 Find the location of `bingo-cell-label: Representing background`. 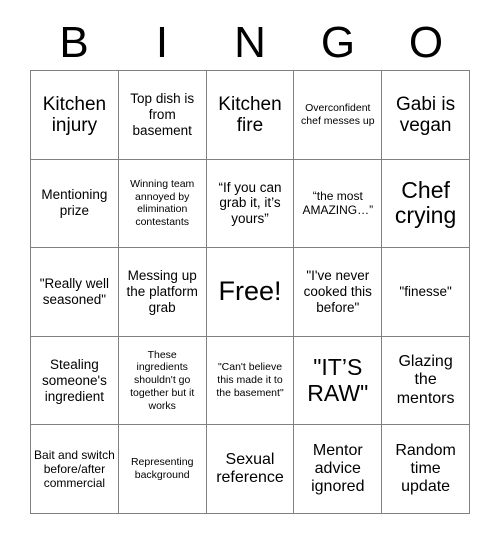

bingo-cell-label: Representing background is located at coordinates (162, 469).